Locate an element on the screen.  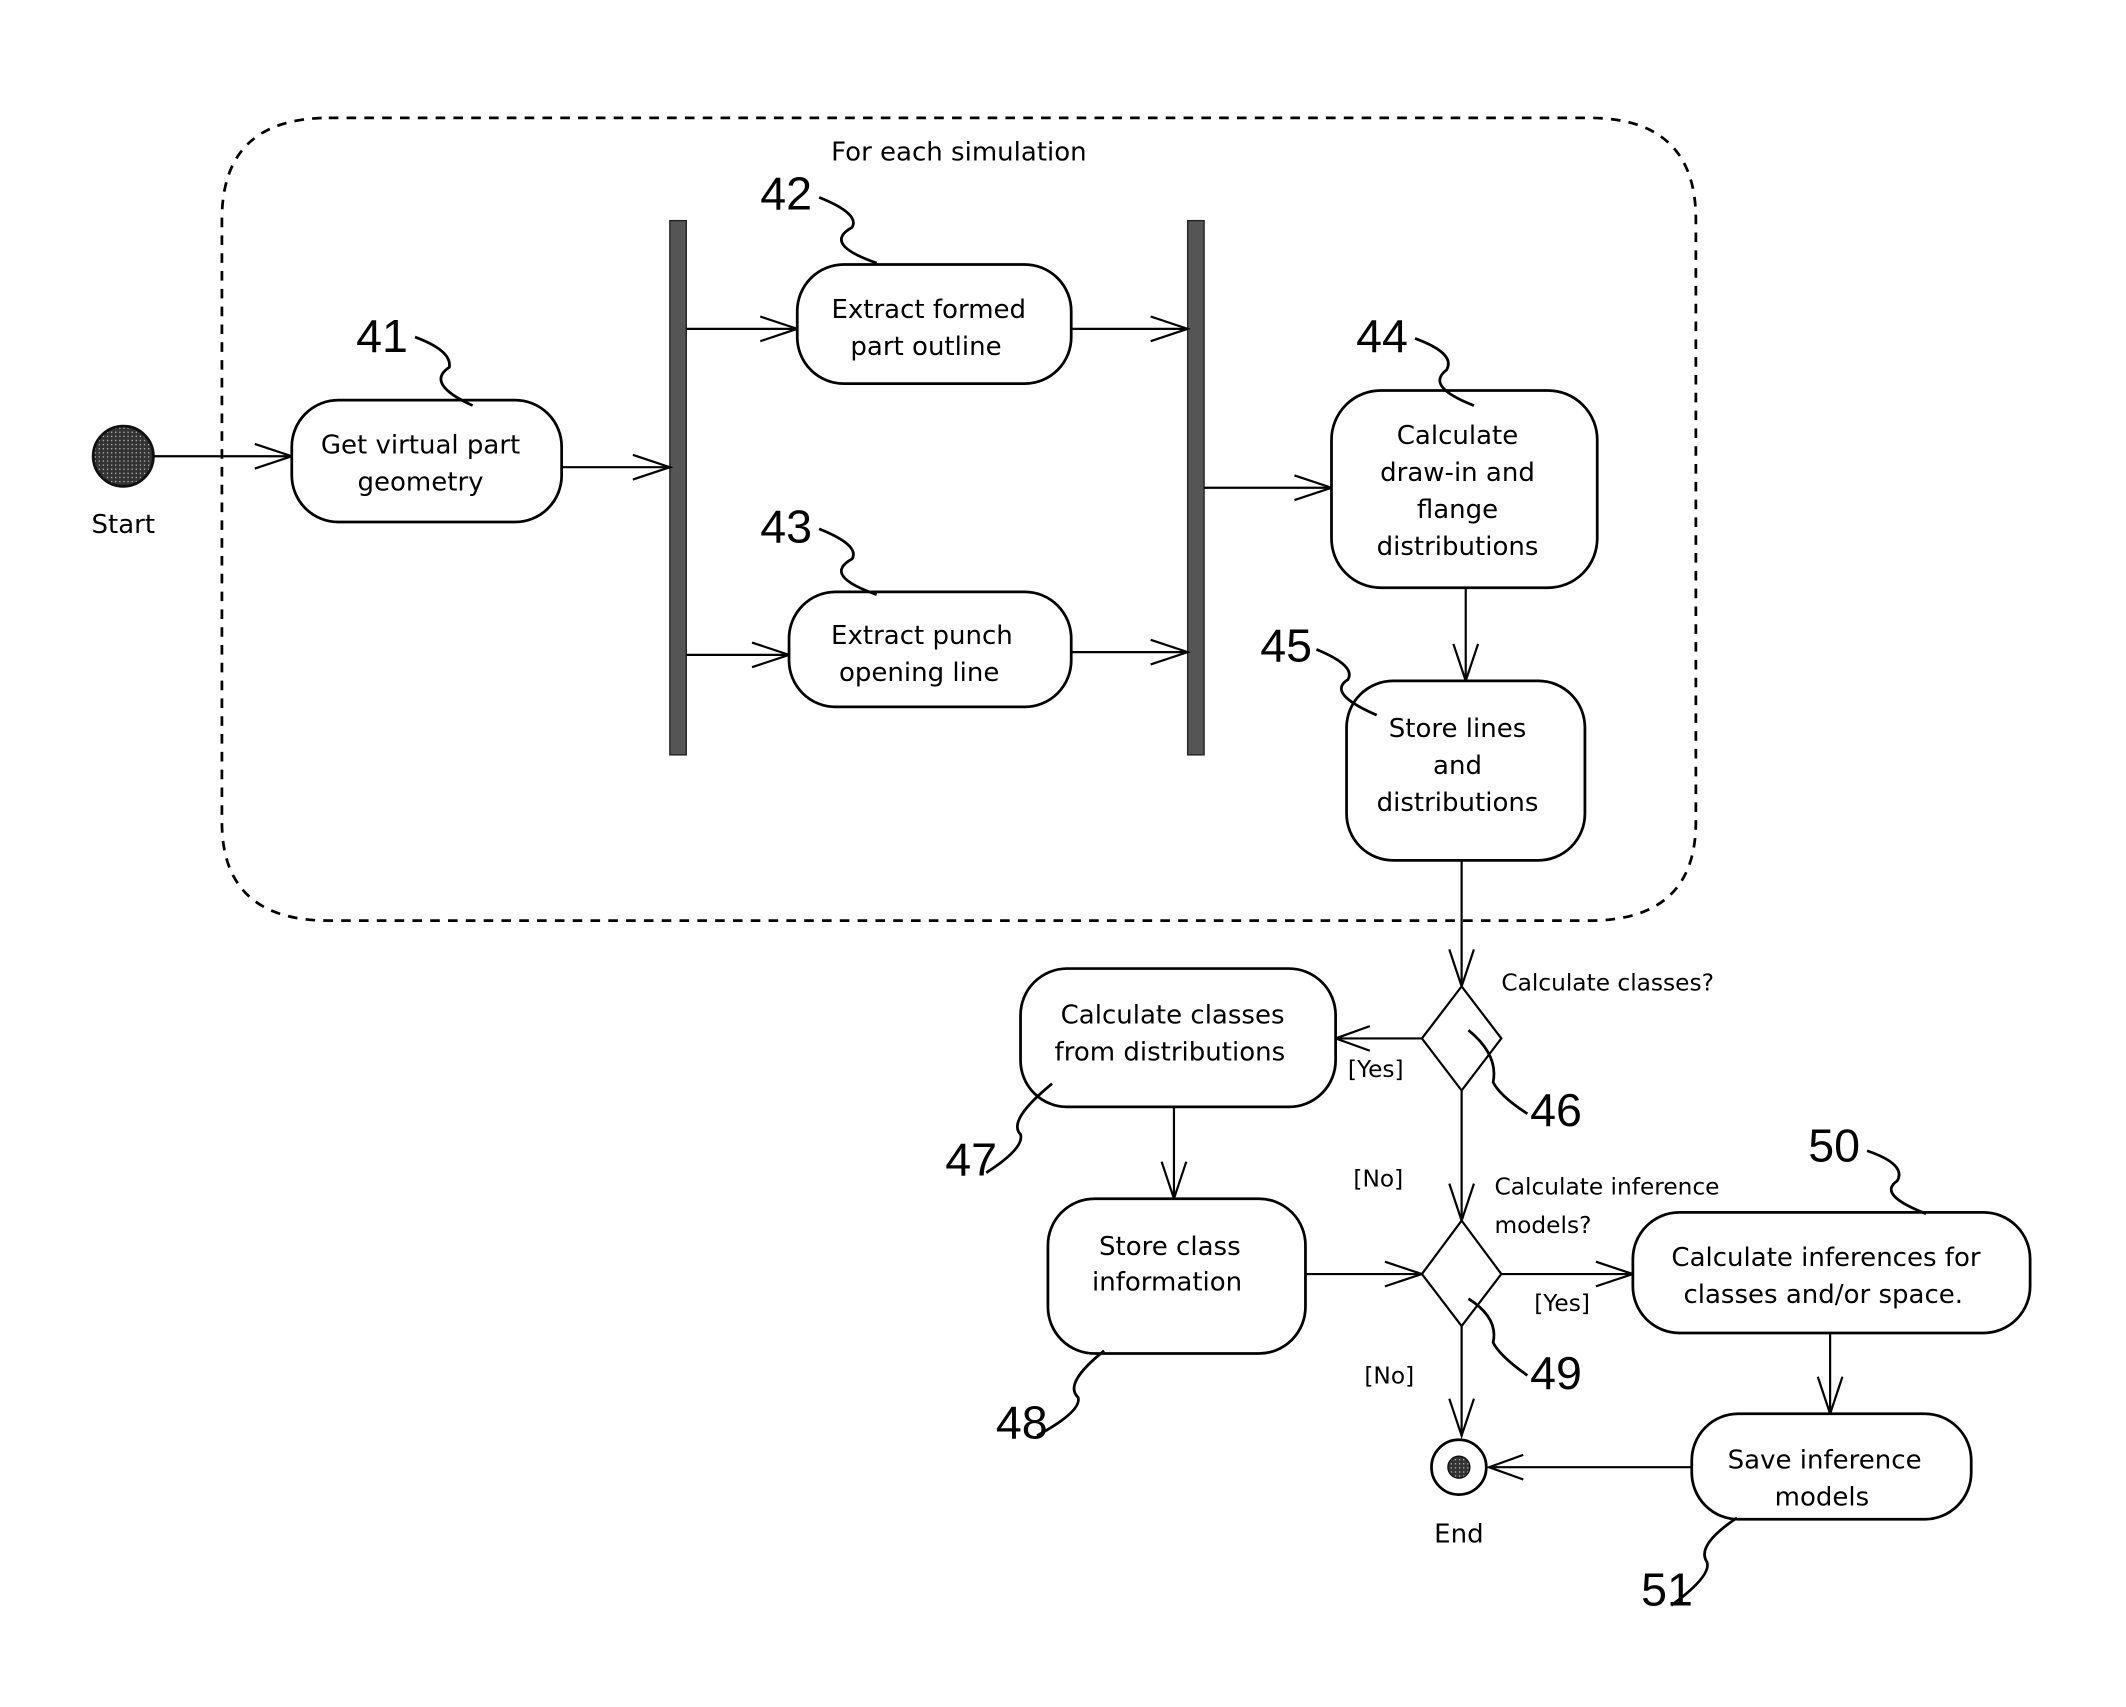
decision-49-no-label: [No] is located at coordinates (1389, 1376).